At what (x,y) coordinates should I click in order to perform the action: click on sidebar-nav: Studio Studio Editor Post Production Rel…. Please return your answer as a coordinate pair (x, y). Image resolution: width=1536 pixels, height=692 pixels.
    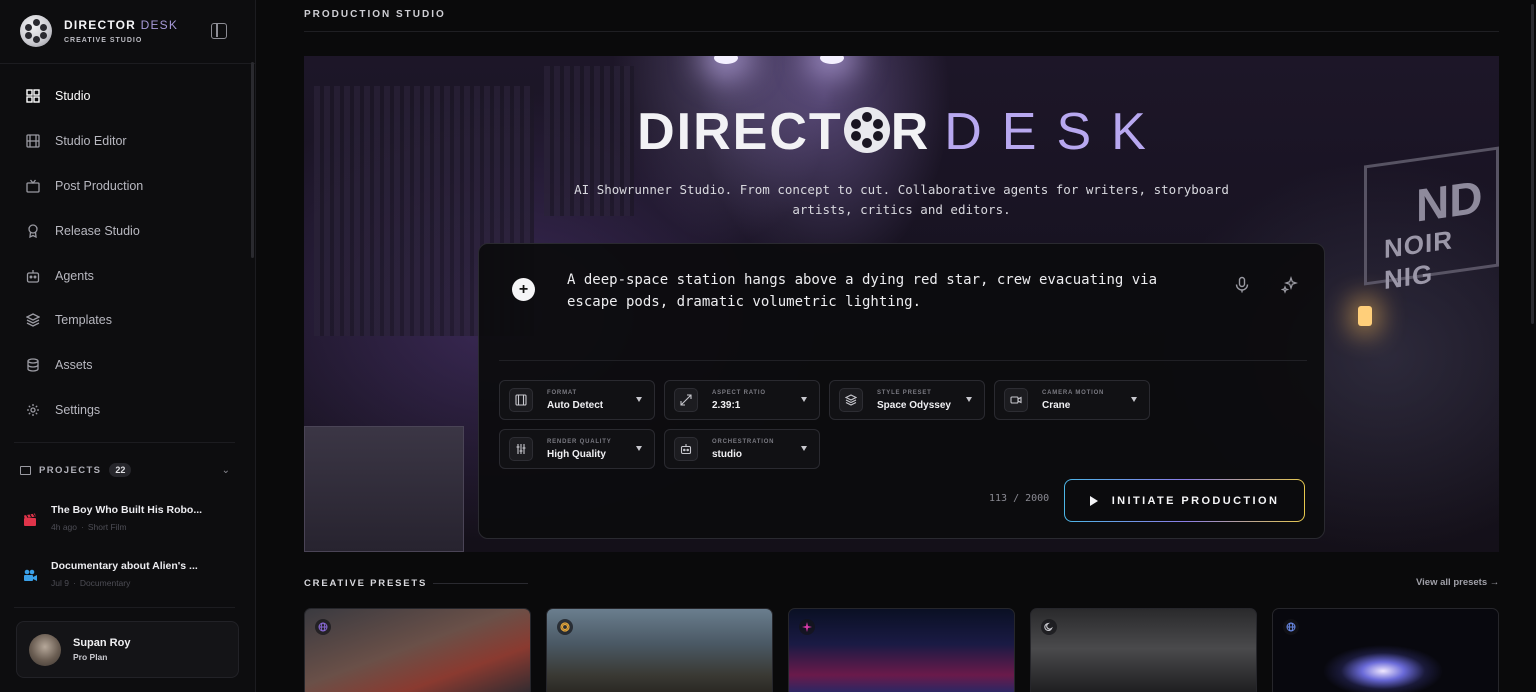
    Looking at the image, I should click on (127, 253).